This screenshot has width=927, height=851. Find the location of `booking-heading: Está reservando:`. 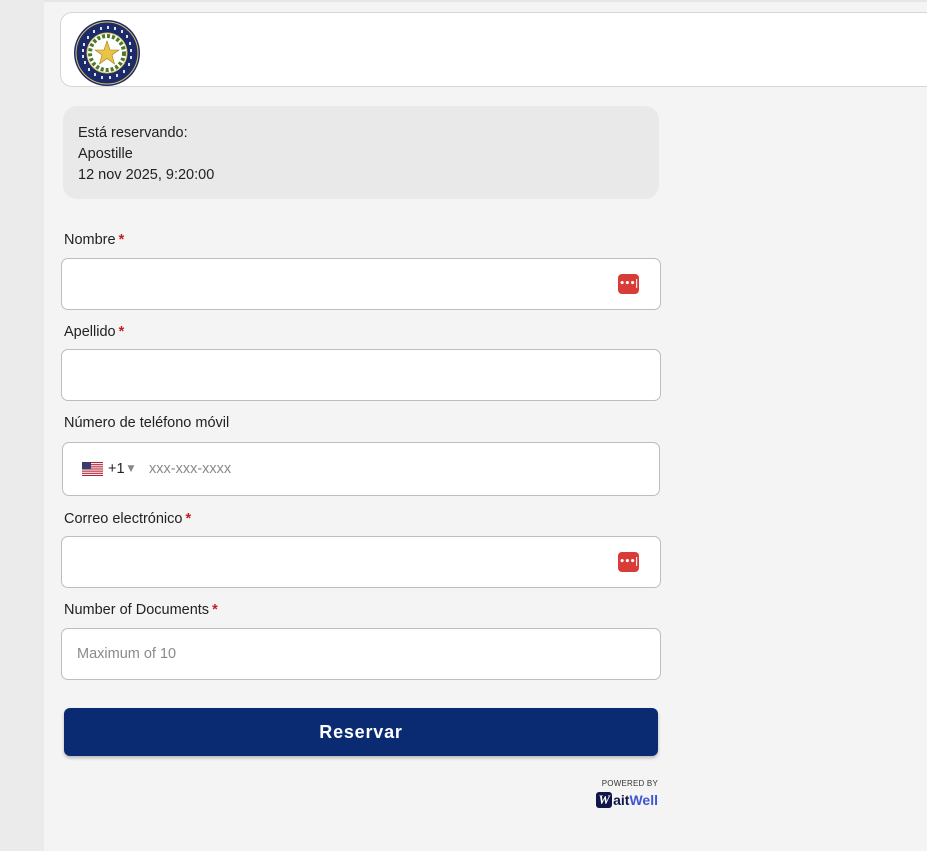

booking-heading: Está reservando: is located at coordinates (133, 133).